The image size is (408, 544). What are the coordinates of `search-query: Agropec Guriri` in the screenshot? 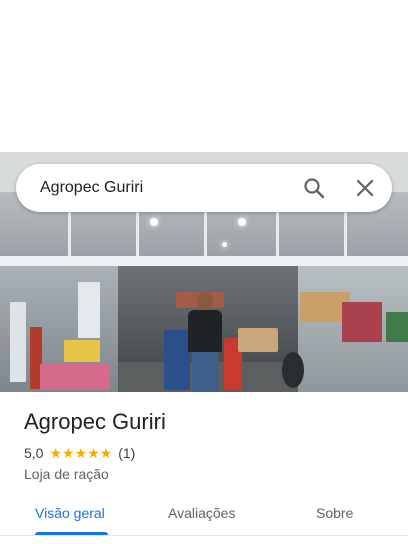 It's located at (91, 188).